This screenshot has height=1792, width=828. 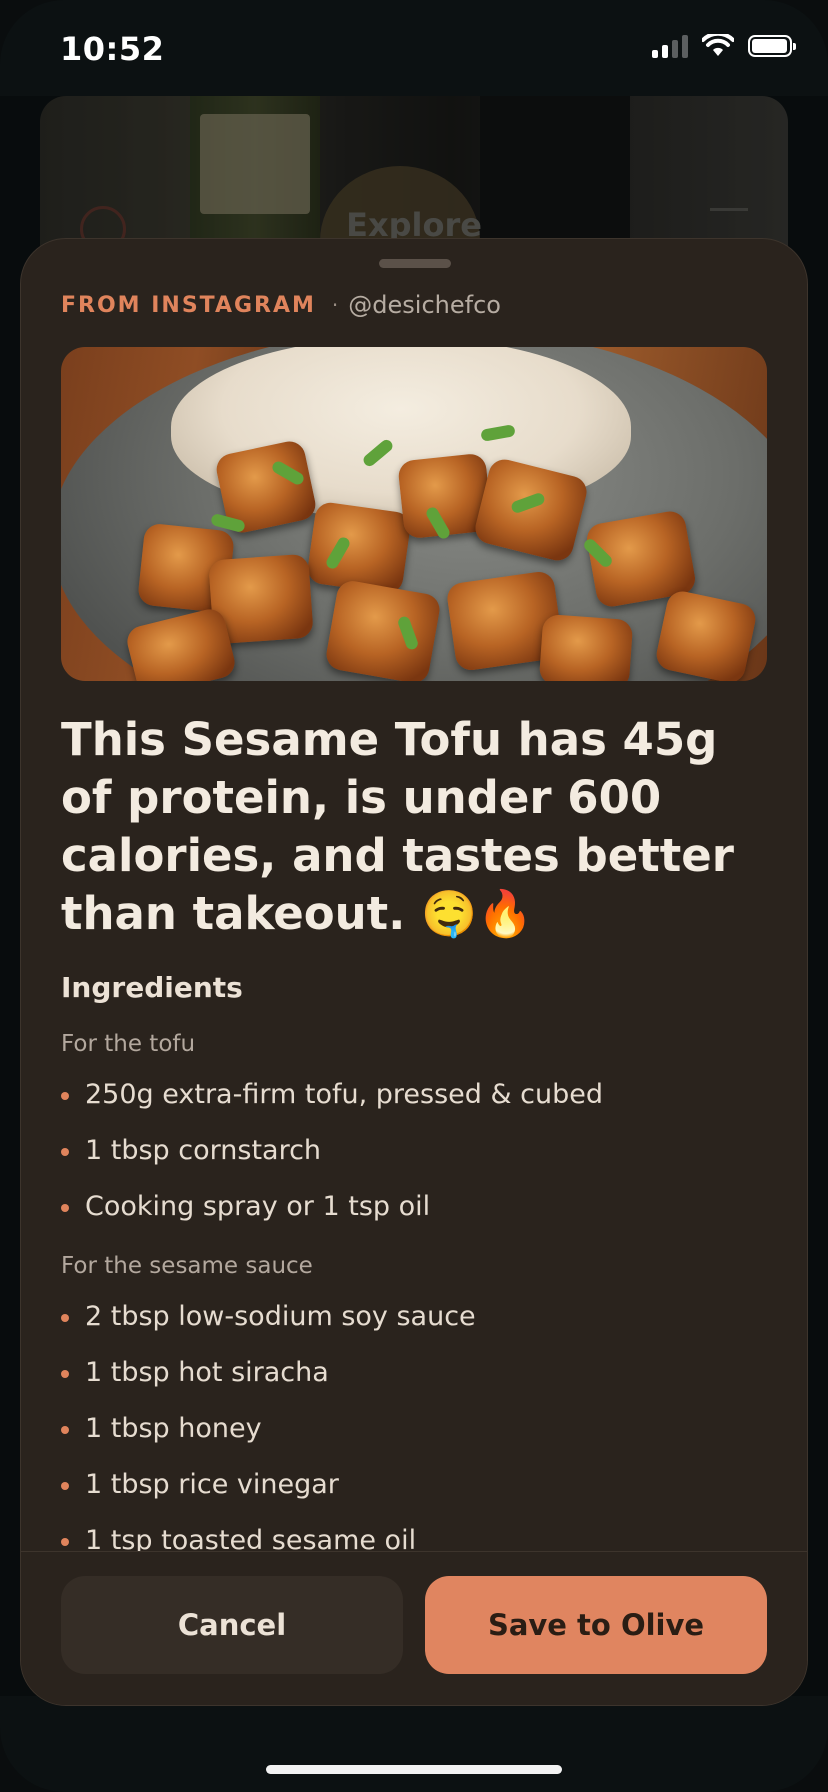 I want to click on list-item: Cooking spray or 1 tsp oil, so click(x=245, y=1206).